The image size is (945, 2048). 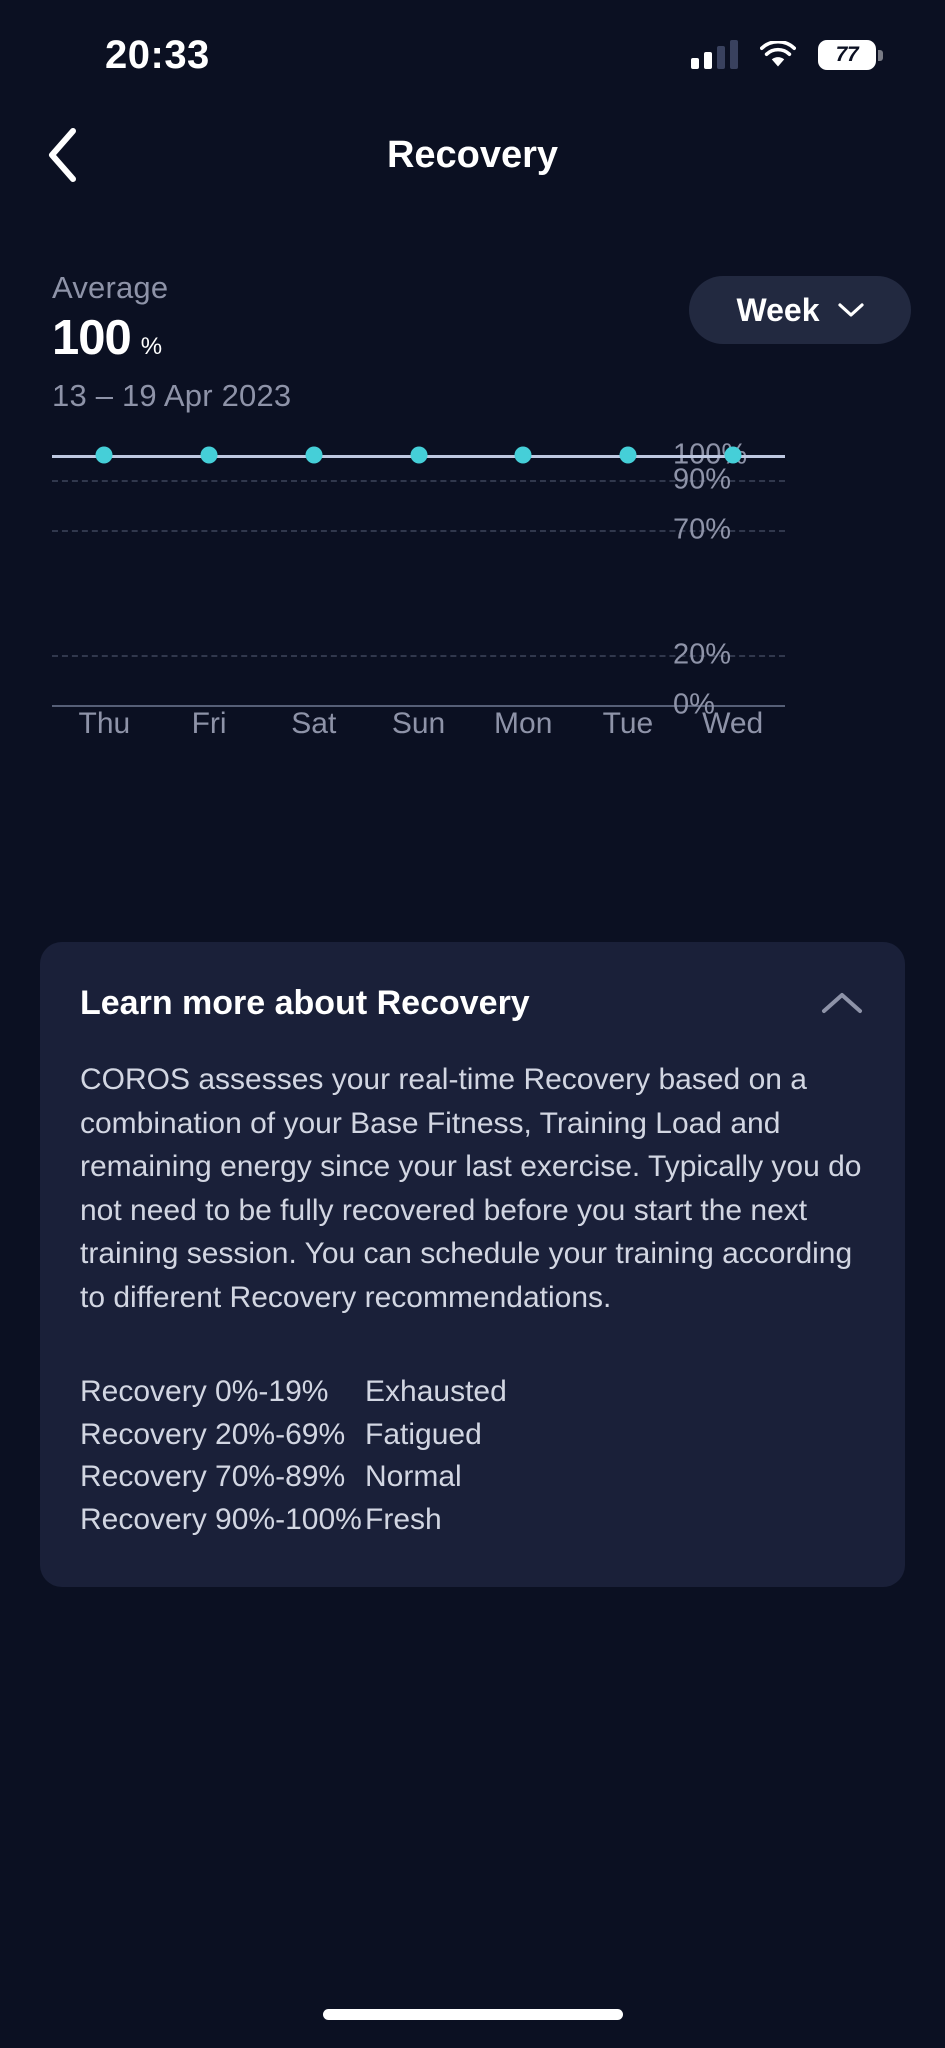 I want to click on recovery-range-label: Fresh, so click(x=403, y=1519).